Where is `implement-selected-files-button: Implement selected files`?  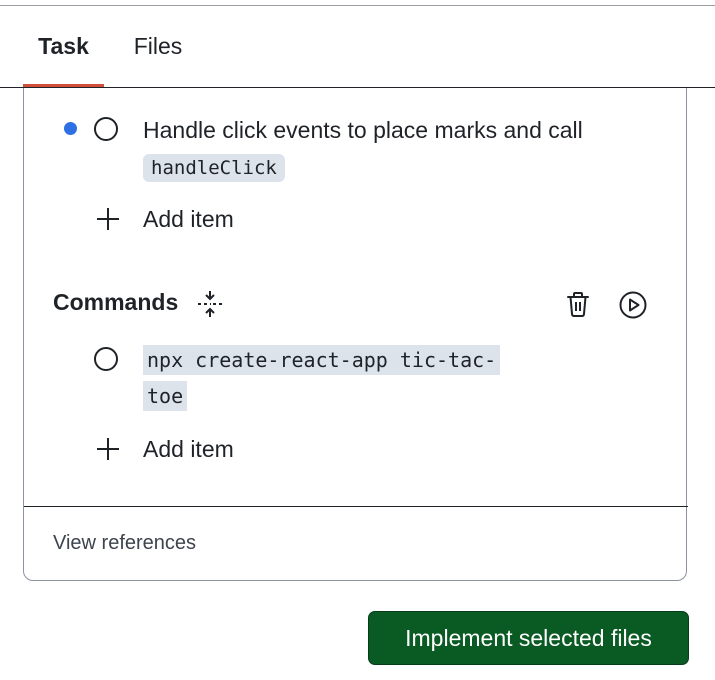
implement-selected-files-button: Implement selected files is located at coordinates (528, 638).